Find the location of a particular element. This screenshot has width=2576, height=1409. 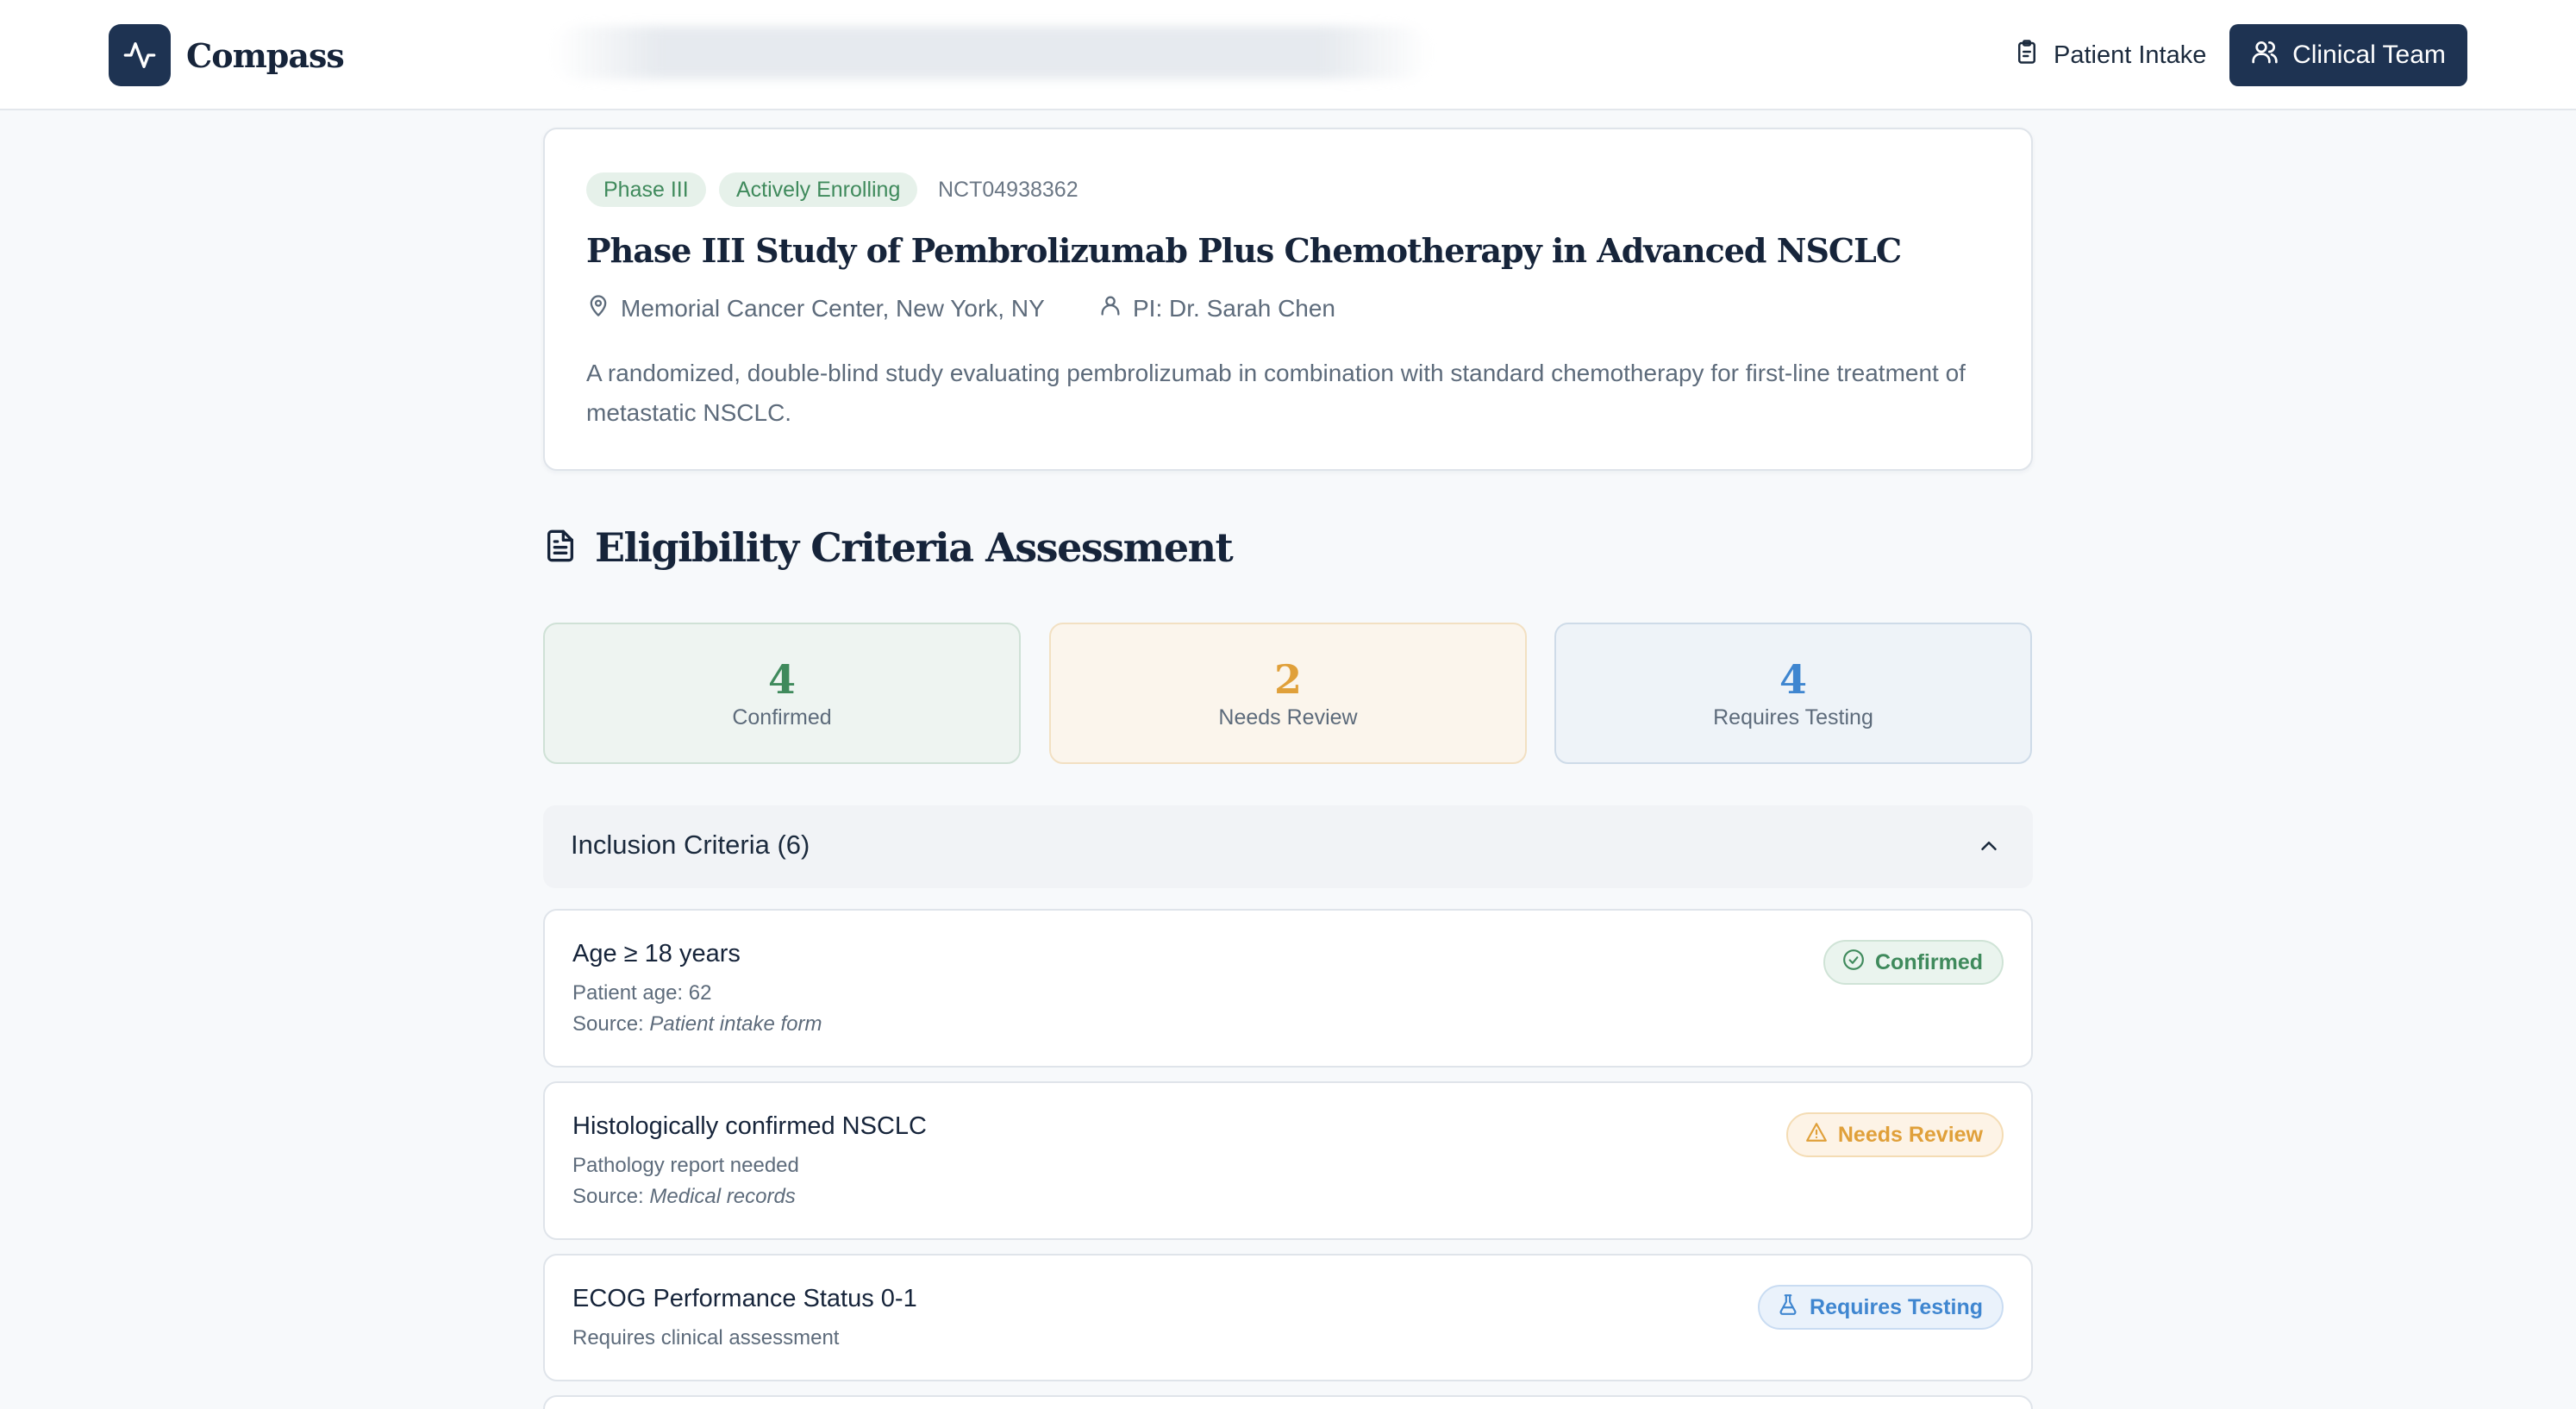

pi-text: PI: Dr. Sarah Chen is located at coordinates (1235, 308).